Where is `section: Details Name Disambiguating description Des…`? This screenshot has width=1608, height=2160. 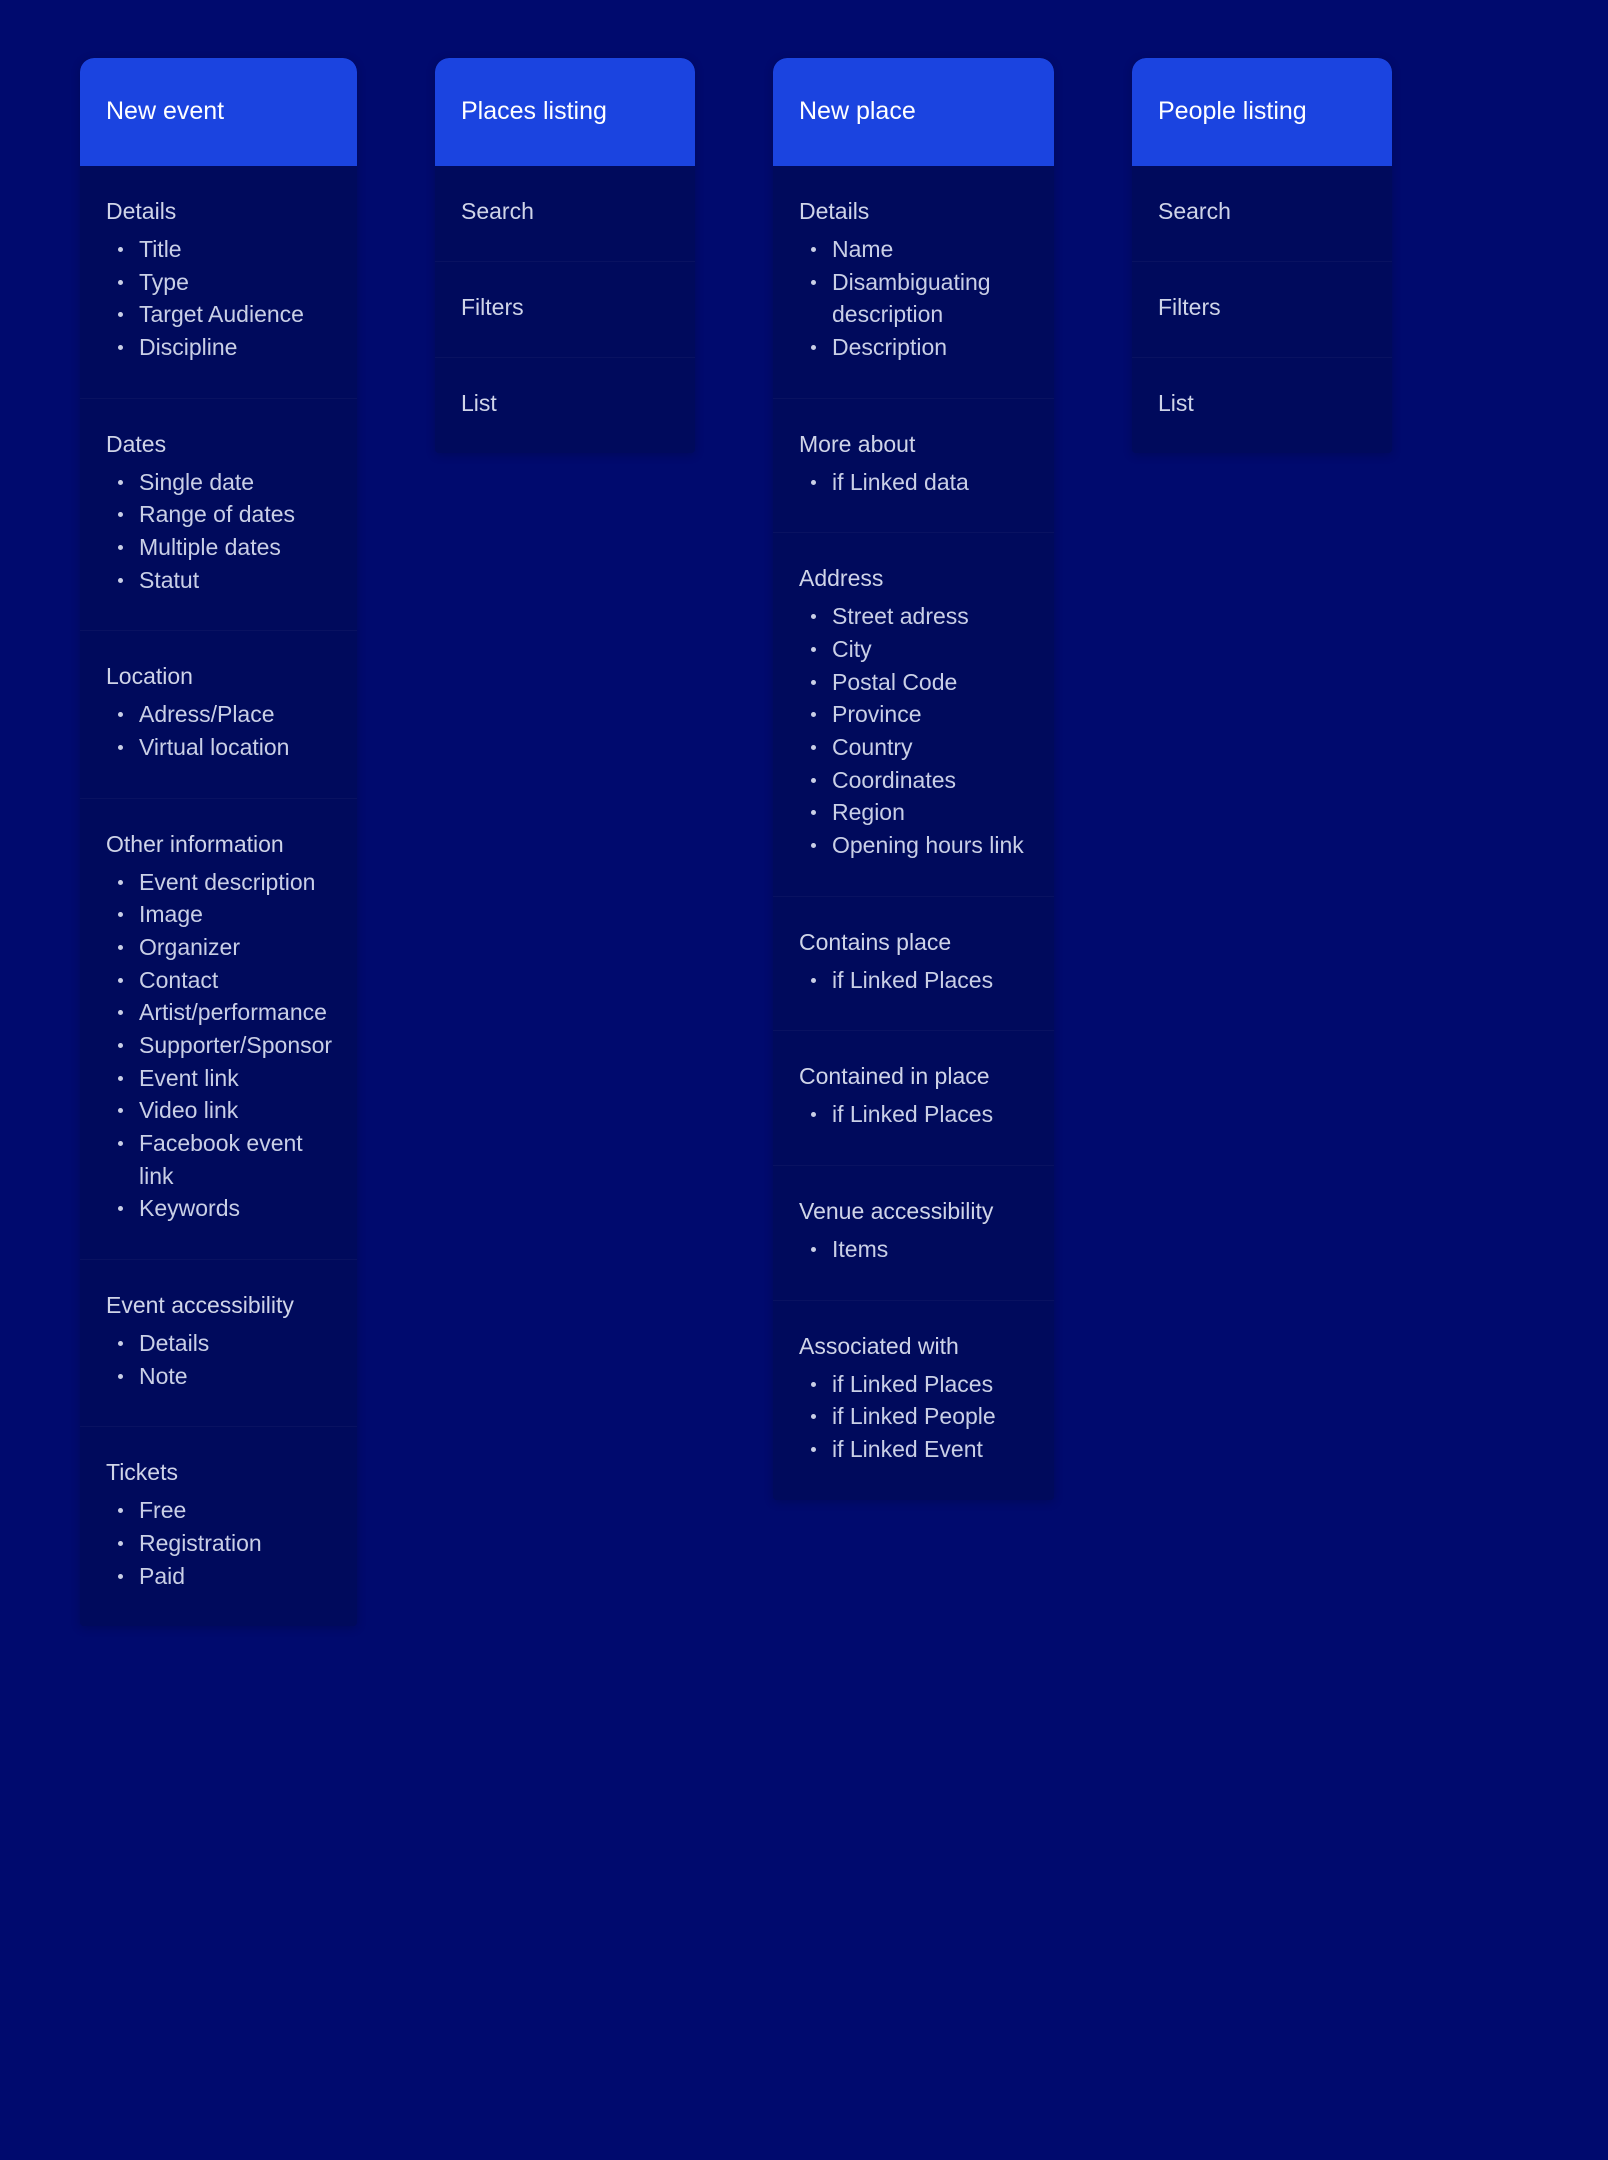 section: Details Name Disambiguating description Des… is located at coordinates (913, 282).